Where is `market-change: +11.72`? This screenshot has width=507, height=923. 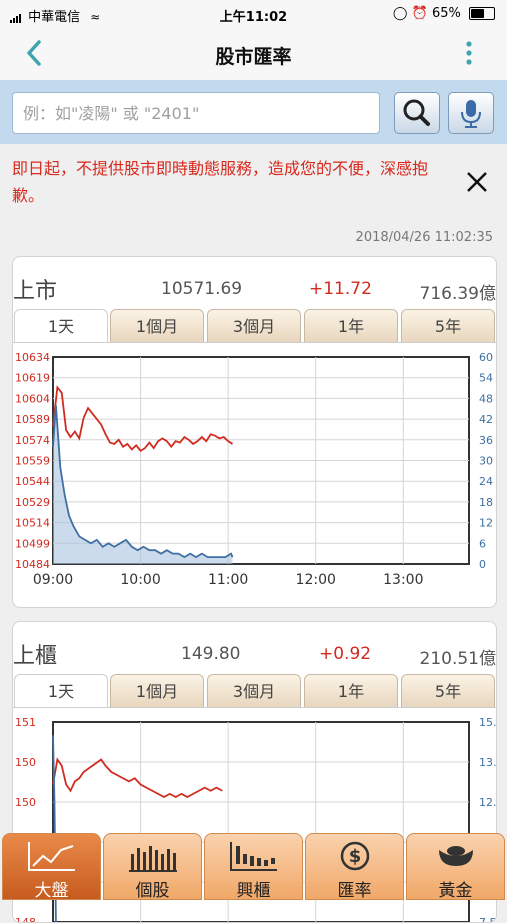
market-change: +11.72 is located at coordinates (340, 289).